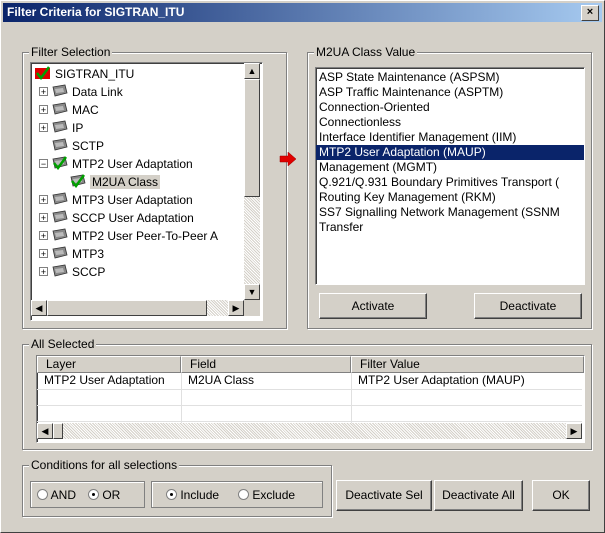 This screenshot has height=533, width=605. Describe the element at coordinates (88, 146) in the screenshot. I see `tree-item-label: SCTP` at that location.